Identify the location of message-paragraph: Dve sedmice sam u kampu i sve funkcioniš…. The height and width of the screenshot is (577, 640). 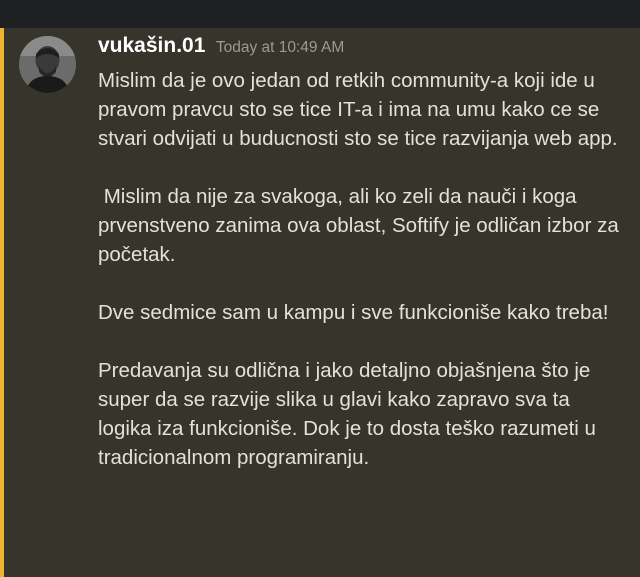
(353, 312).